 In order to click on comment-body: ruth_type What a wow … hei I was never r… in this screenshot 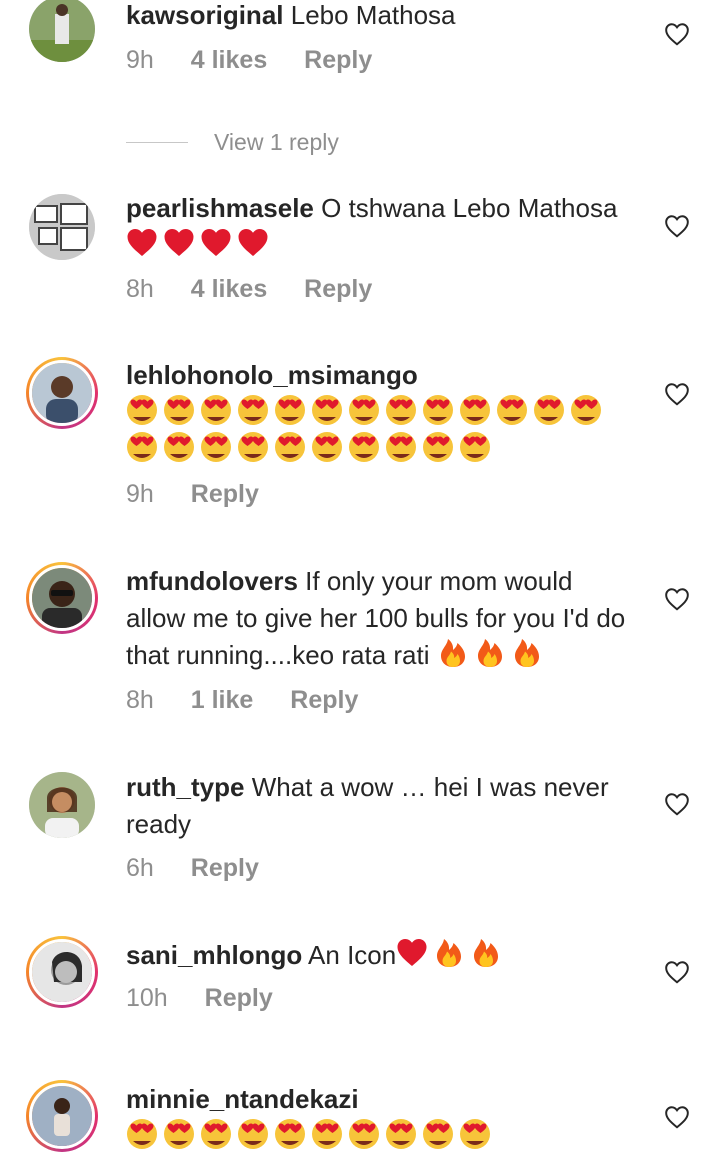, I will do `click(381, 806)`.